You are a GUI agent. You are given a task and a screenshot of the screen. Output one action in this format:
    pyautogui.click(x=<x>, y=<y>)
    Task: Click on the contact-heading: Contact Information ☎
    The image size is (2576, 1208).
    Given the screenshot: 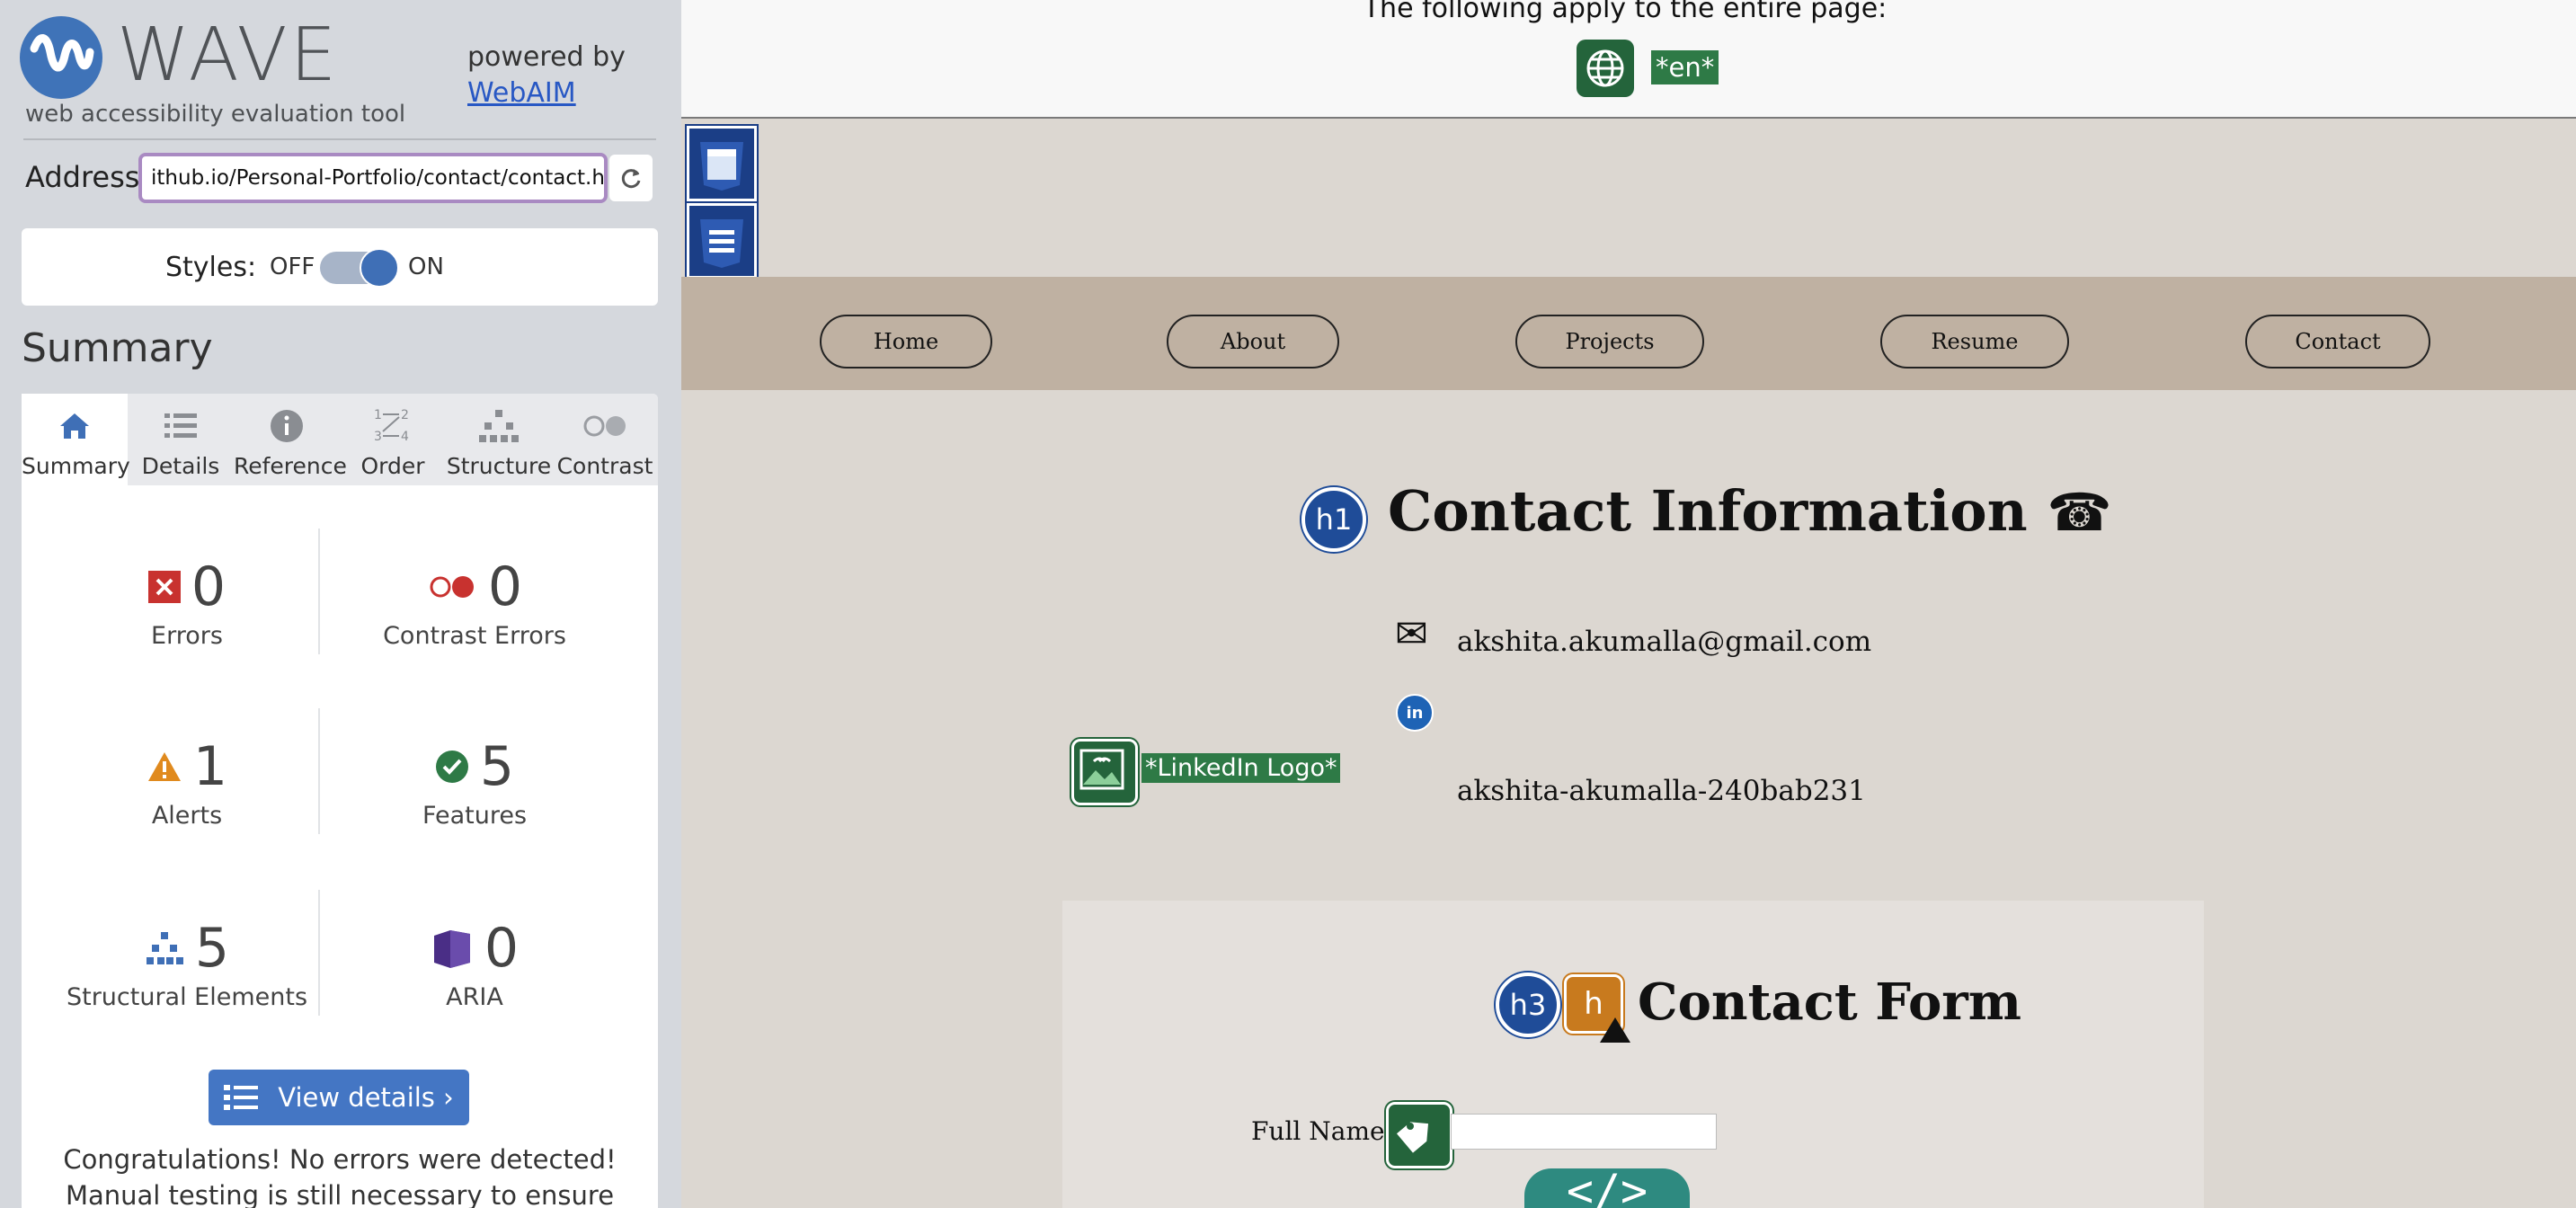 What is the action you would take?
    pyautogui.click(x=1750, y=511)
    